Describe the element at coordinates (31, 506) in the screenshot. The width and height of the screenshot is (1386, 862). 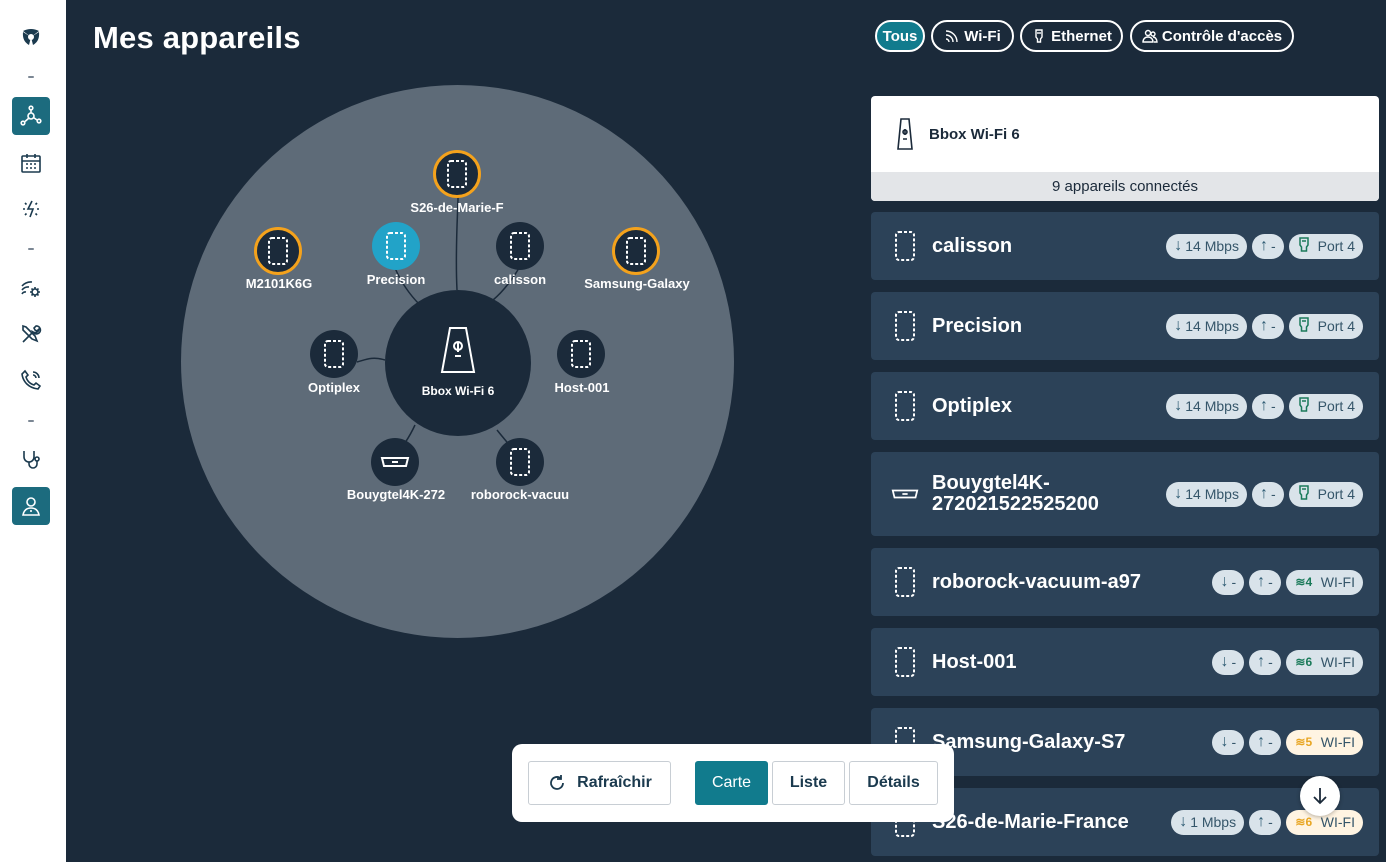
I see `sidebar-item-account` at that location.